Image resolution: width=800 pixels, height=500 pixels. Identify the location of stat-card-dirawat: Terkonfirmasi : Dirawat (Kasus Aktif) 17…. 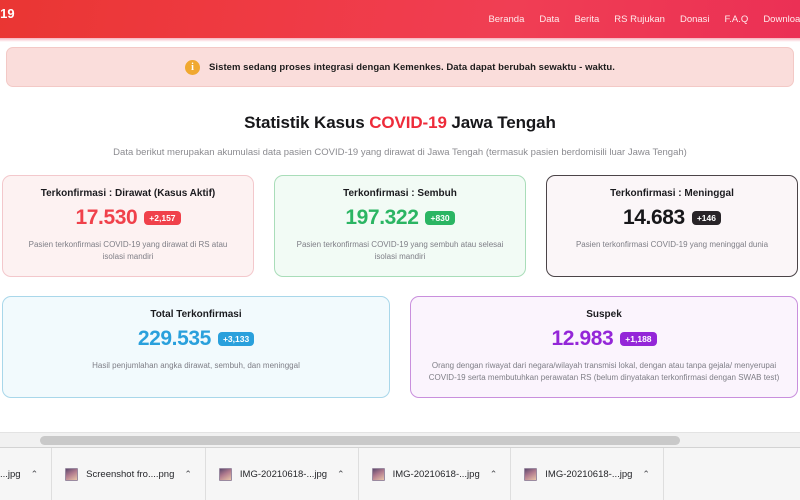
(128, 226).